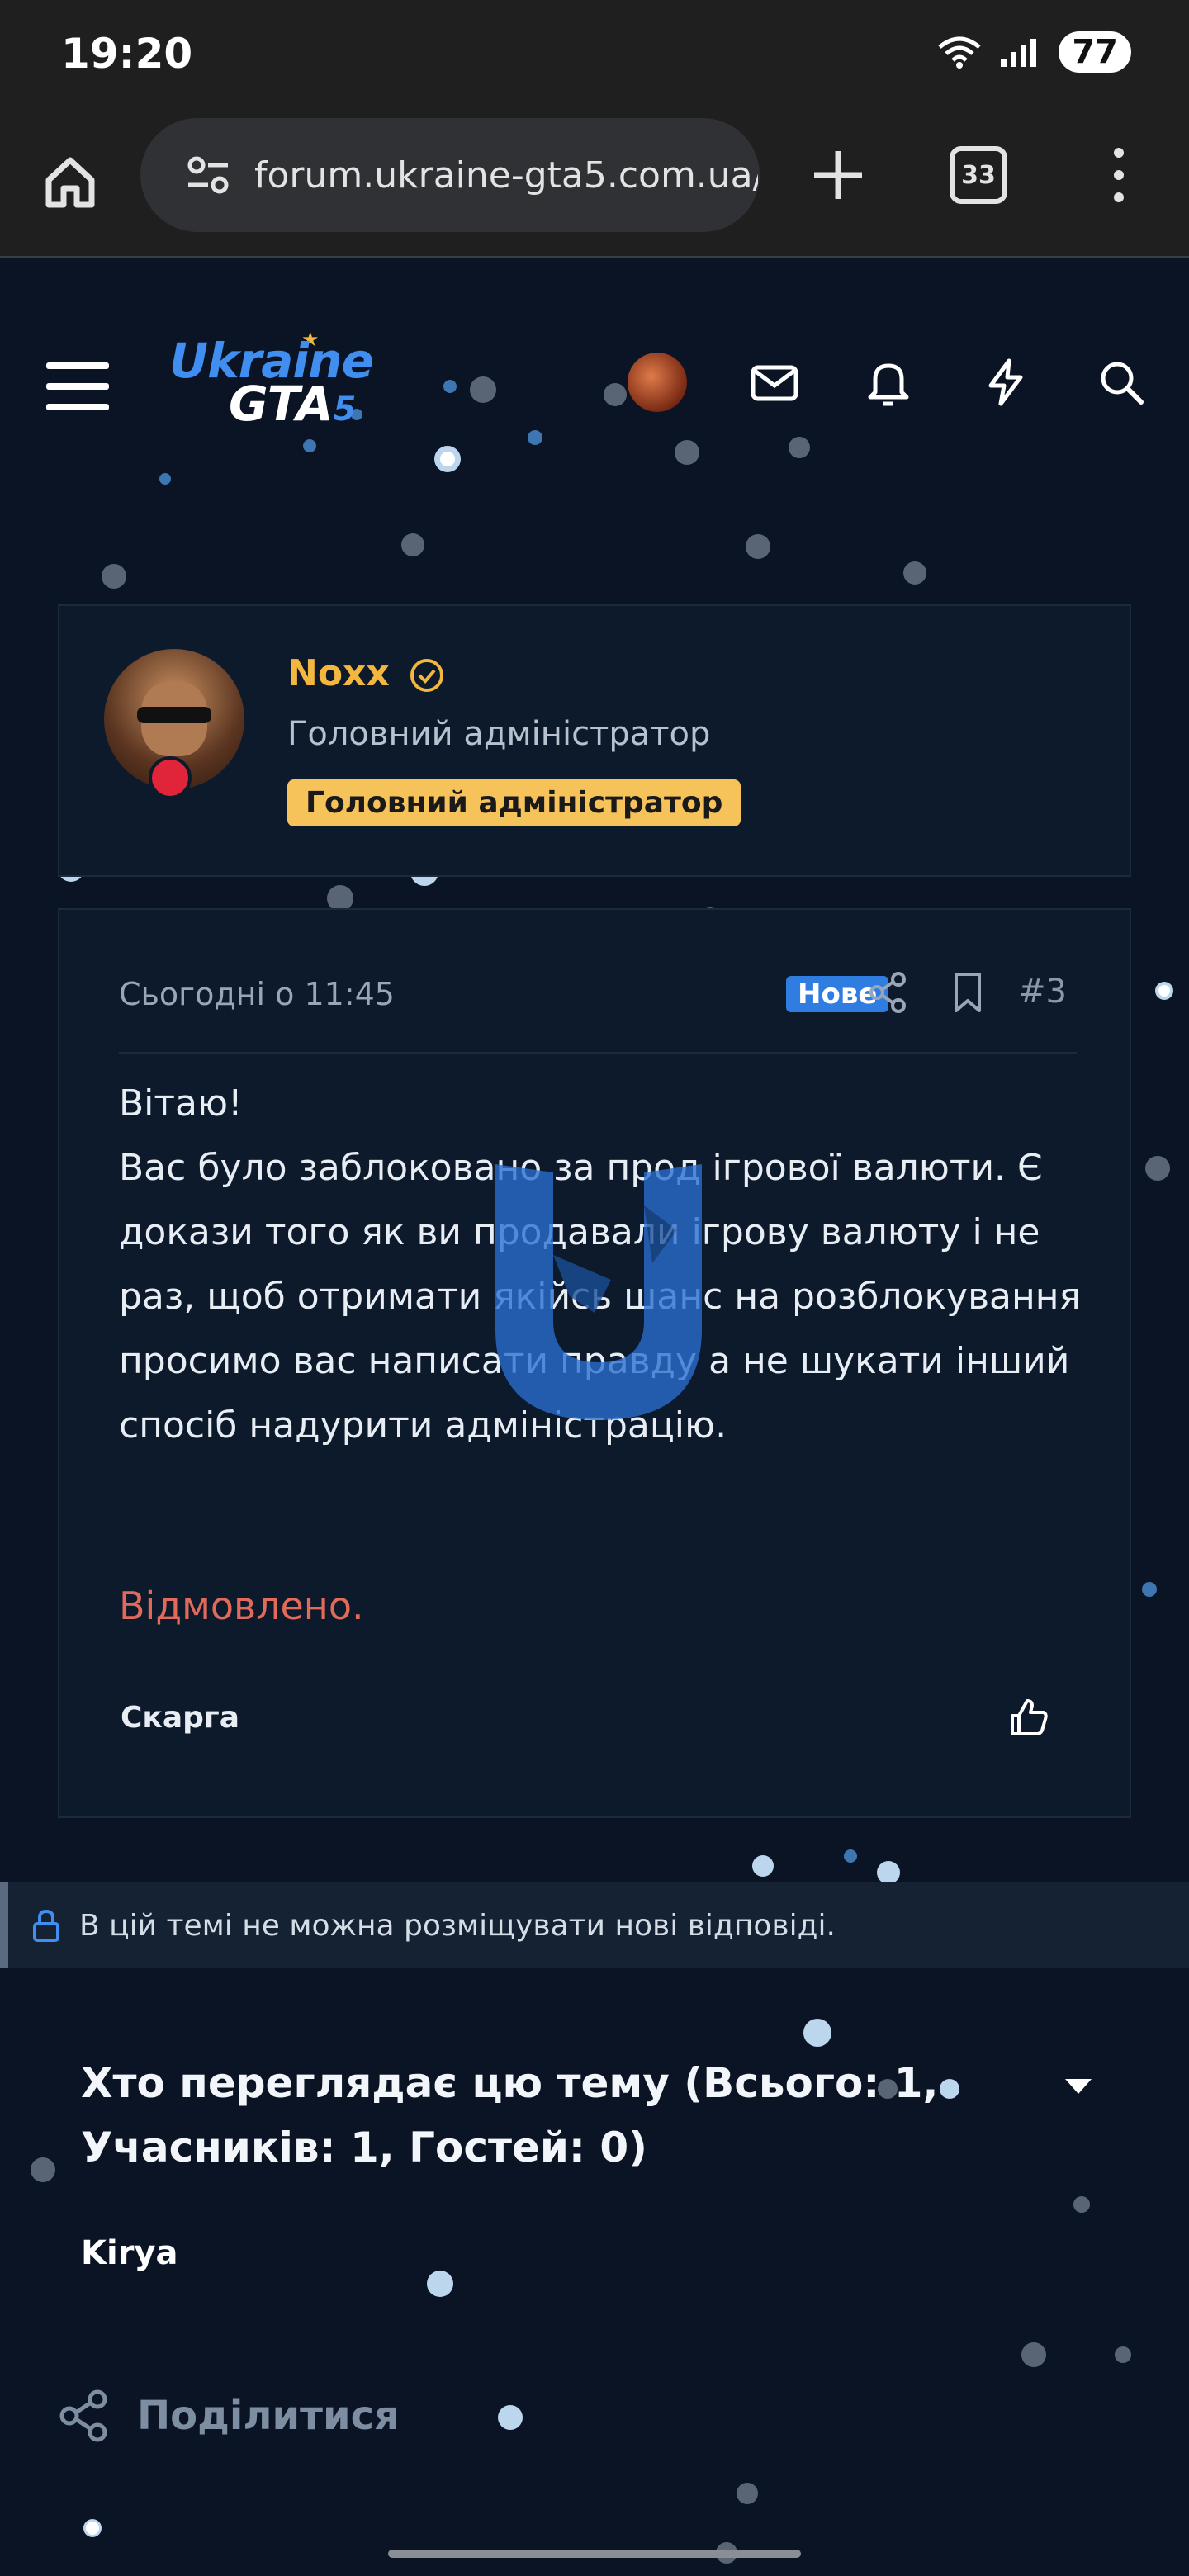 The height and width of the screenshot is (2576, 1189). I want to click on post-meta-bar: Сьогодні о 11:45 Нове #3, so click(598, 1011).